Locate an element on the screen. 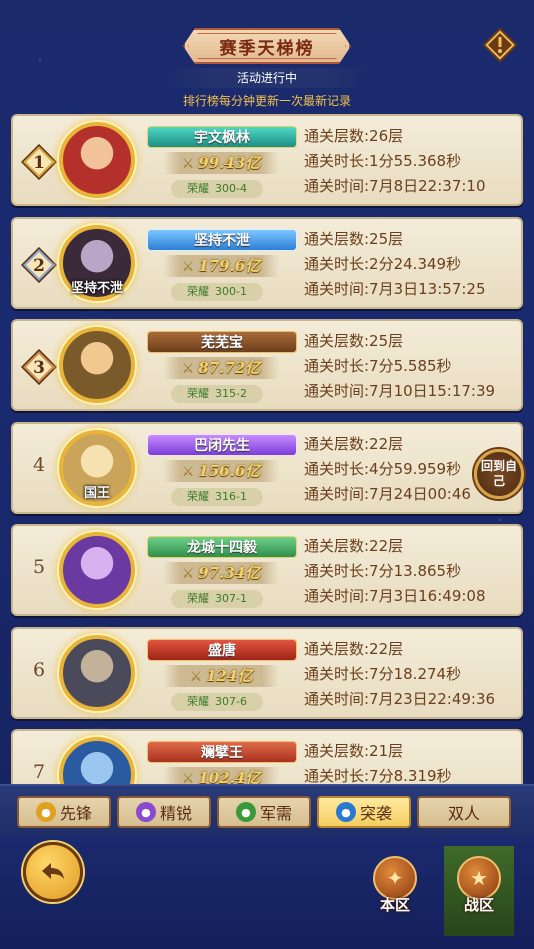 Image resolution: width=534 pixels, height=949 pixels. rank-diamond-icon: 1 is located at coordinates (39, 162).